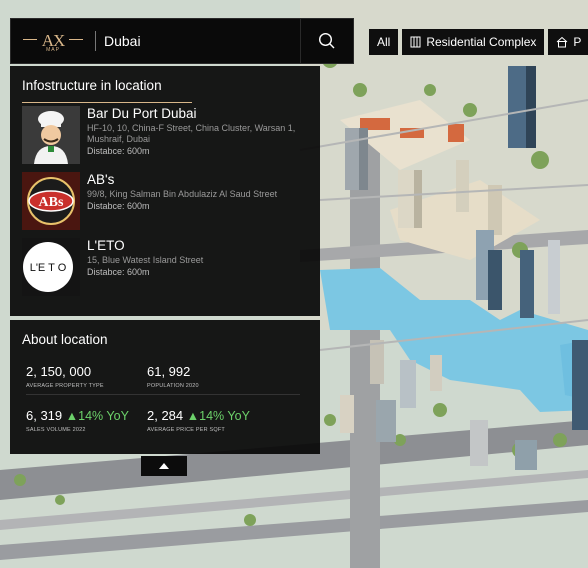 The width and height of the screenshot is (588, 568). I want to click on leto-logo-text: L'E T O, so click(48, 268).